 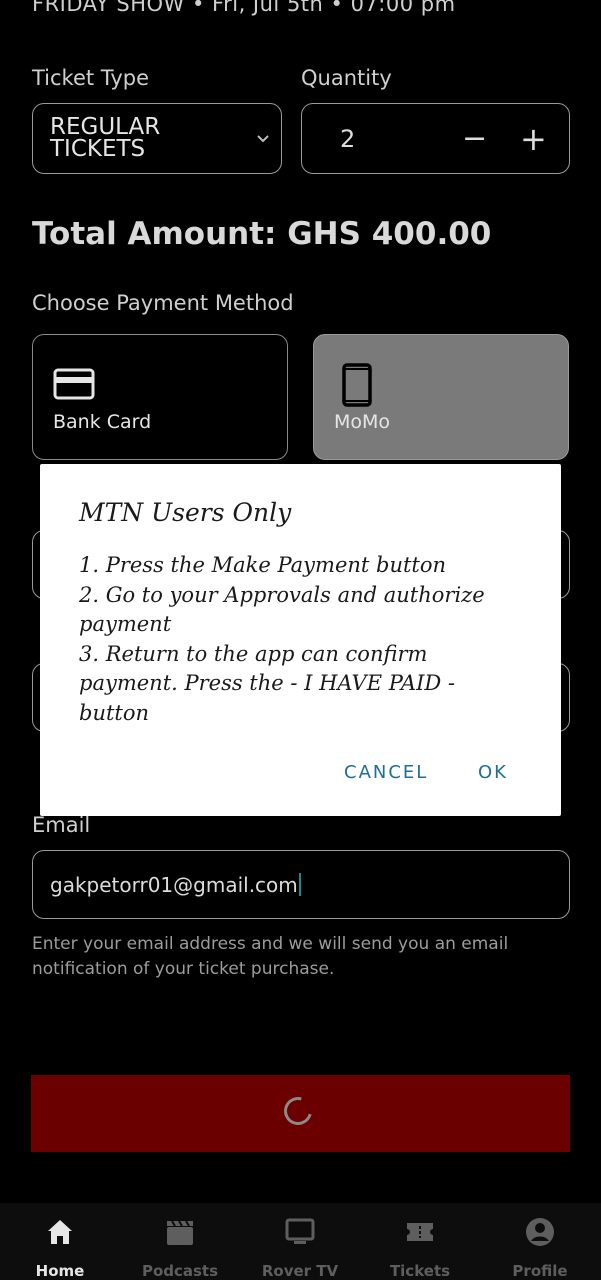 What do you see at coordinates (185, 512) in the screenshot?
I see `dialog-title: MTN Users Only` at bounding box center [185, 512].